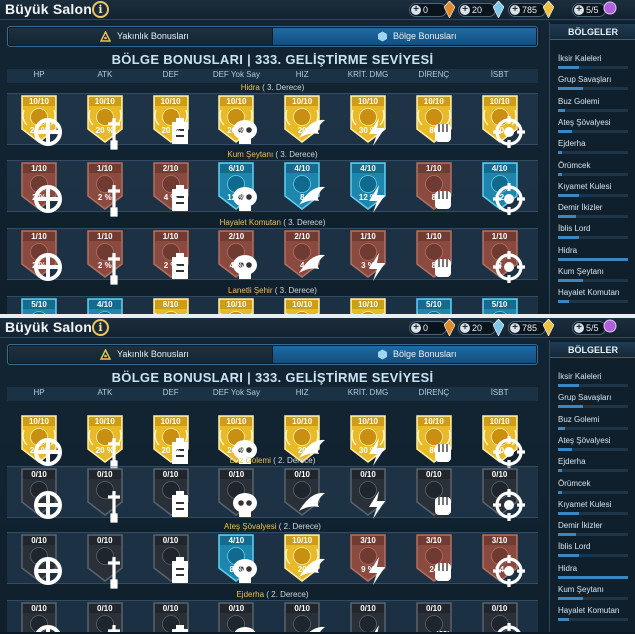 The height and width of the screenshot is (634, 635). Describe the element at coordinates (105, 306) in the screenshot. I see `bonus-shield: 4/10` at that location.